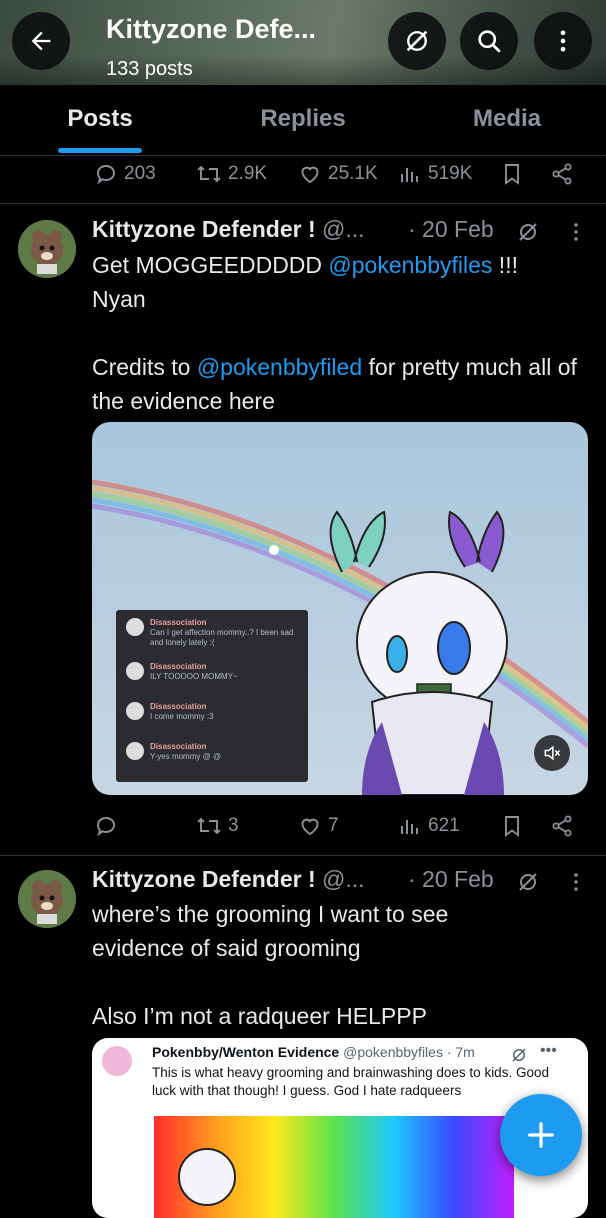  I want to click on active-tab-indicator, so click(100, 150).